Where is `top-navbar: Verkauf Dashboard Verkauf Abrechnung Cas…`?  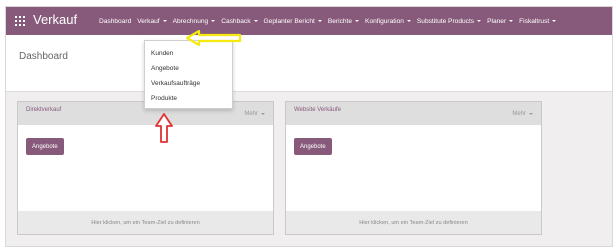
top-navbar: Verkauf Dashboard Verkauf Abrechnung Cas… is located at coordinates (309, 21).